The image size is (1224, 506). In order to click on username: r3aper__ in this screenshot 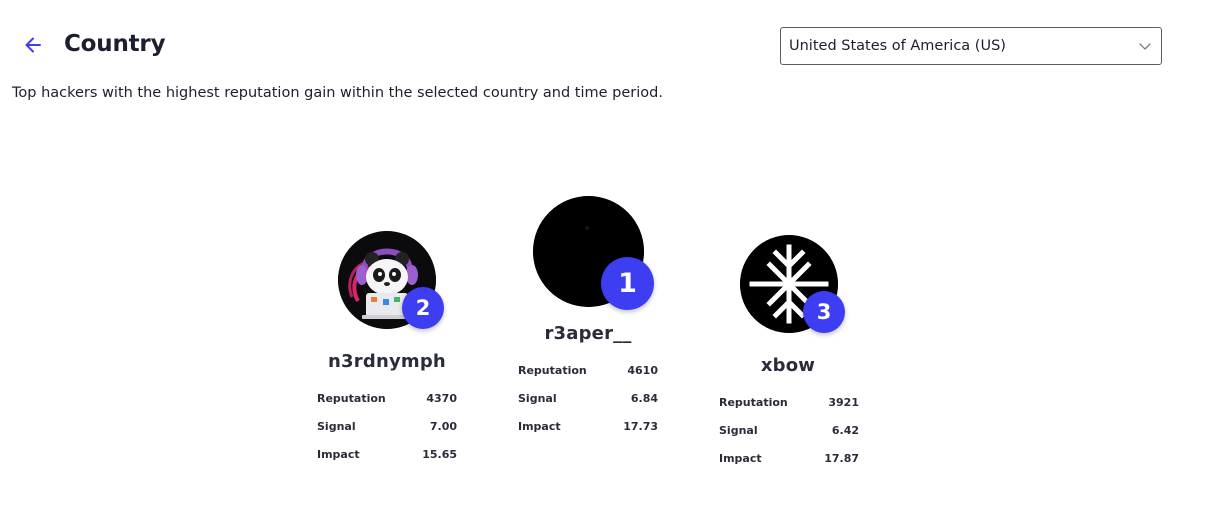, I will do `click(588, 333)`.